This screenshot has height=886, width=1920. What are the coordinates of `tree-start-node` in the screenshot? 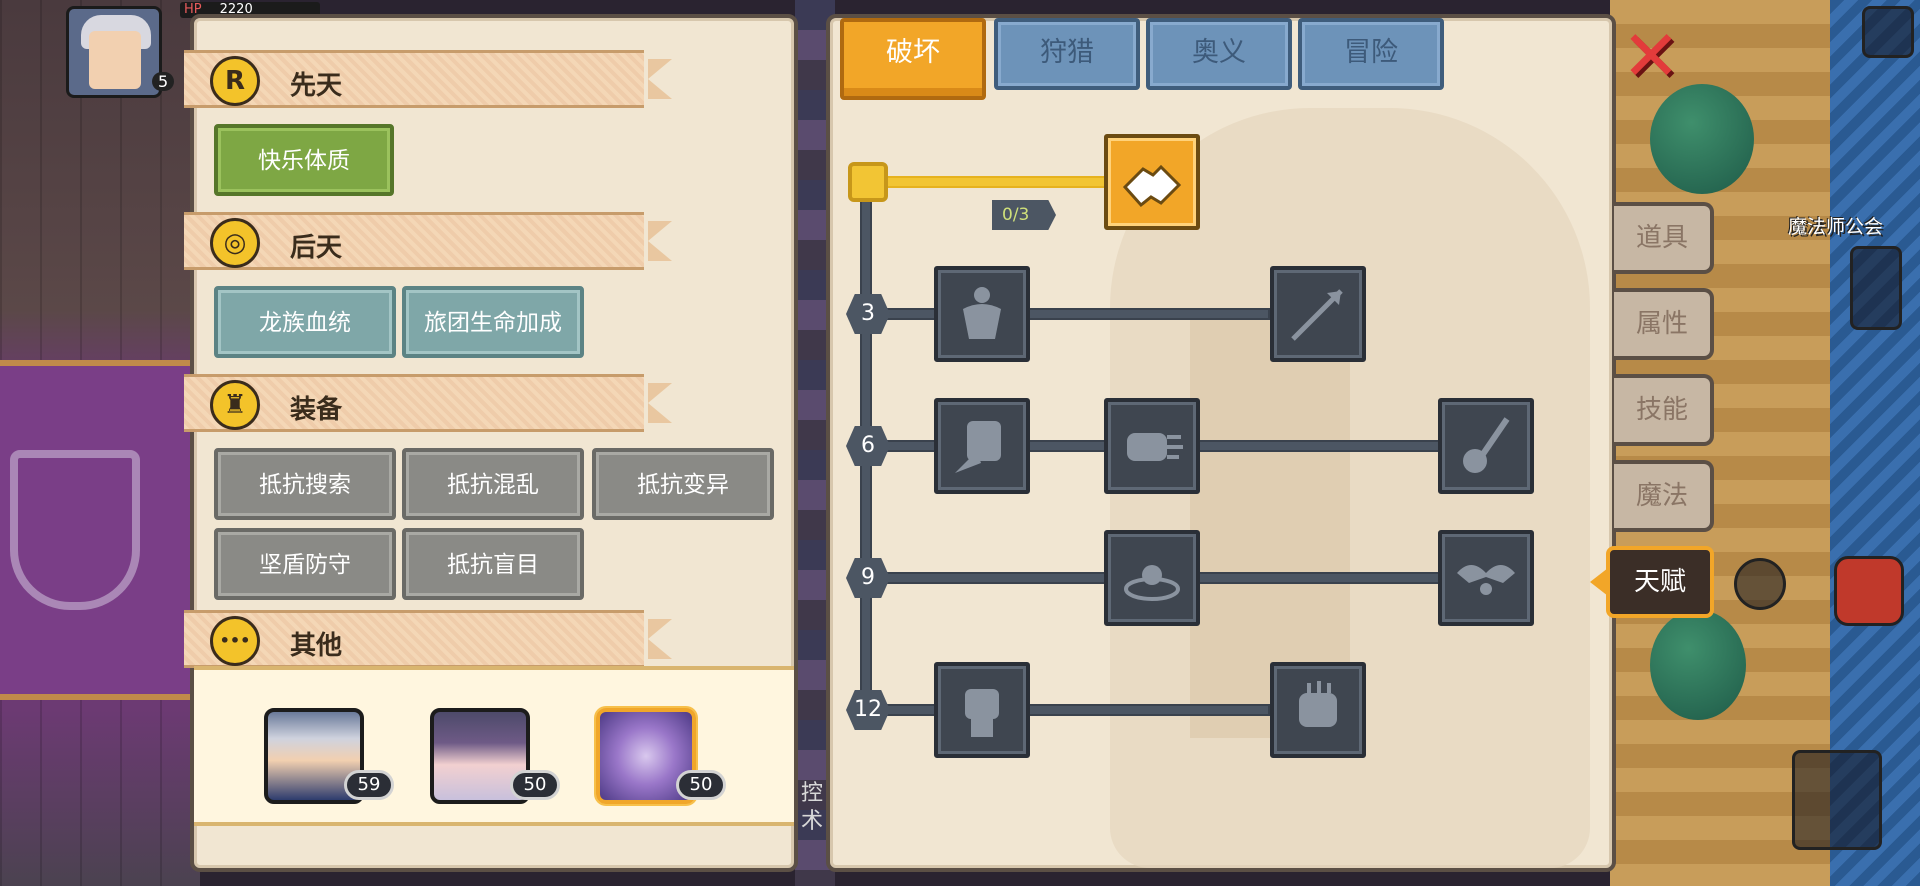 It's located at (868, 182).